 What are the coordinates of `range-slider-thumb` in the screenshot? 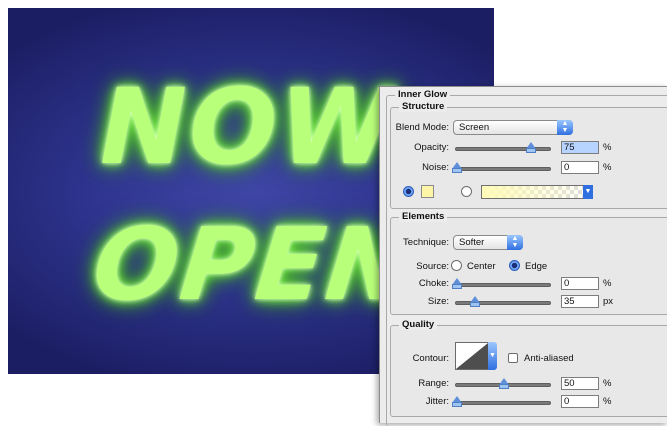 It's located at (504, 383).